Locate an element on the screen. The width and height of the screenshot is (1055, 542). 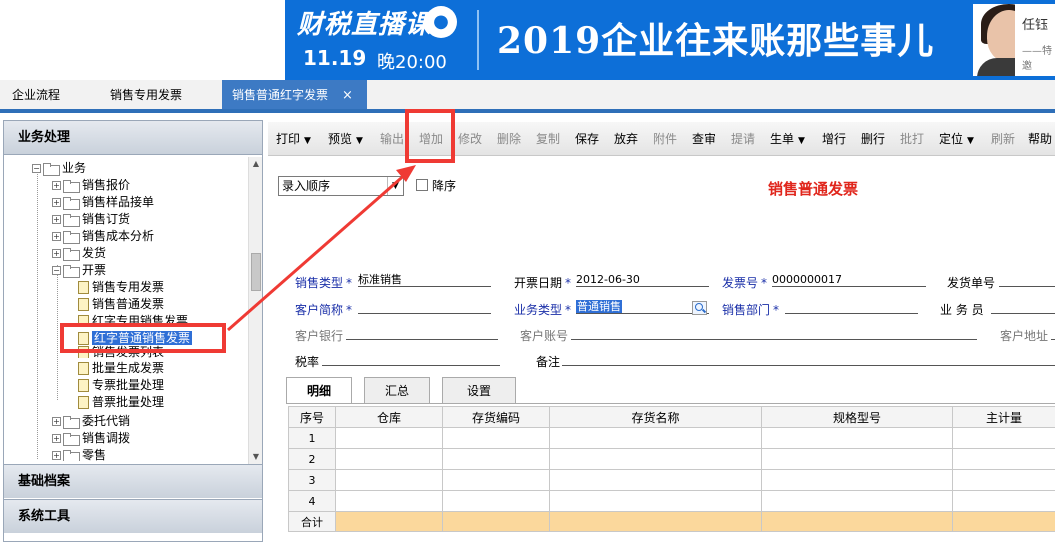
annotation-arrow is located at coordinates (321, 248).